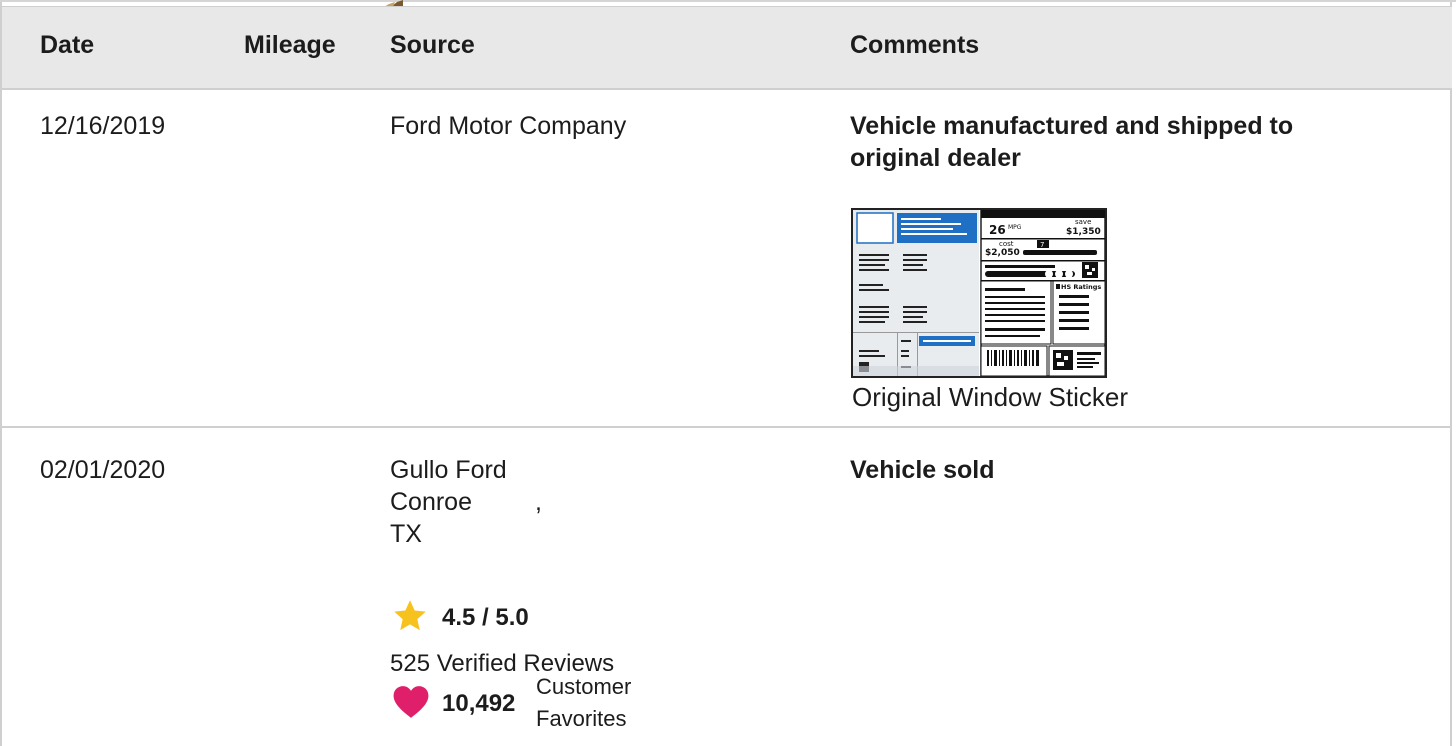 The image size is (1456, 746). Describe the element at coordinates (1002, 253) in the screenshot. I see `sticker-cost-amount: $2,050` at that location.